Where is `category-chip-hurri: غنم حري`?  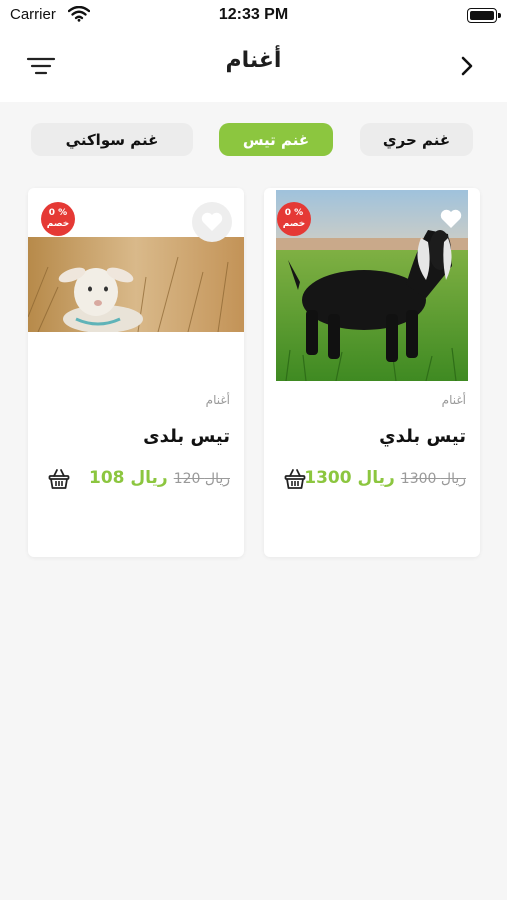 category-chip-hurri: غنم حري is located at coordinates (416, 139).